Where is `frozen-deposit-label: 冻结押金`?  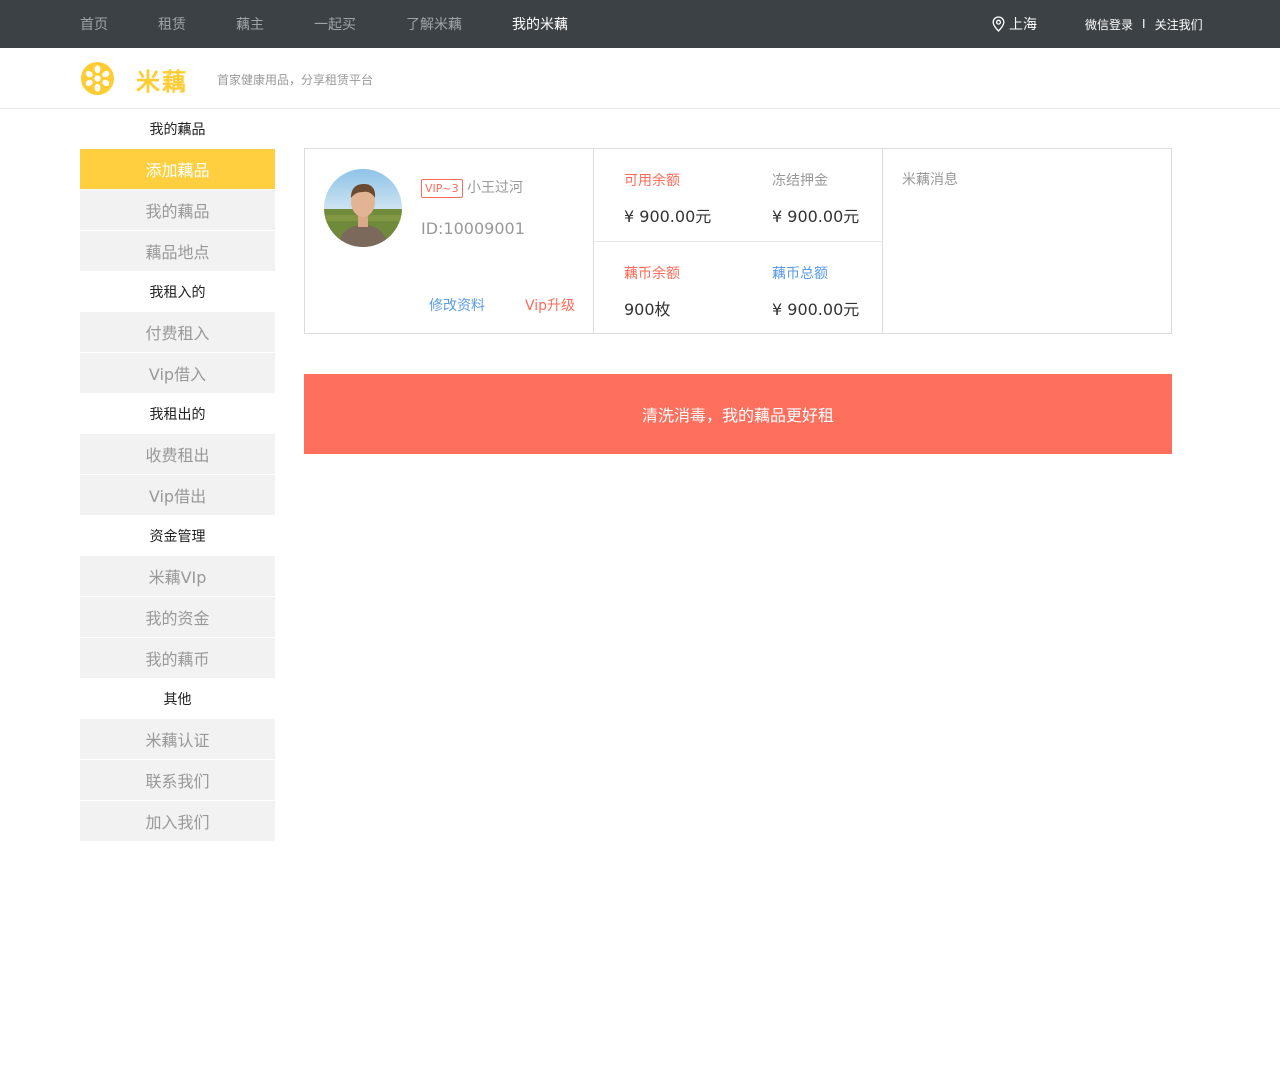 frozen-deposit-label: 冻结押金 is located at coordinates (800, 181).